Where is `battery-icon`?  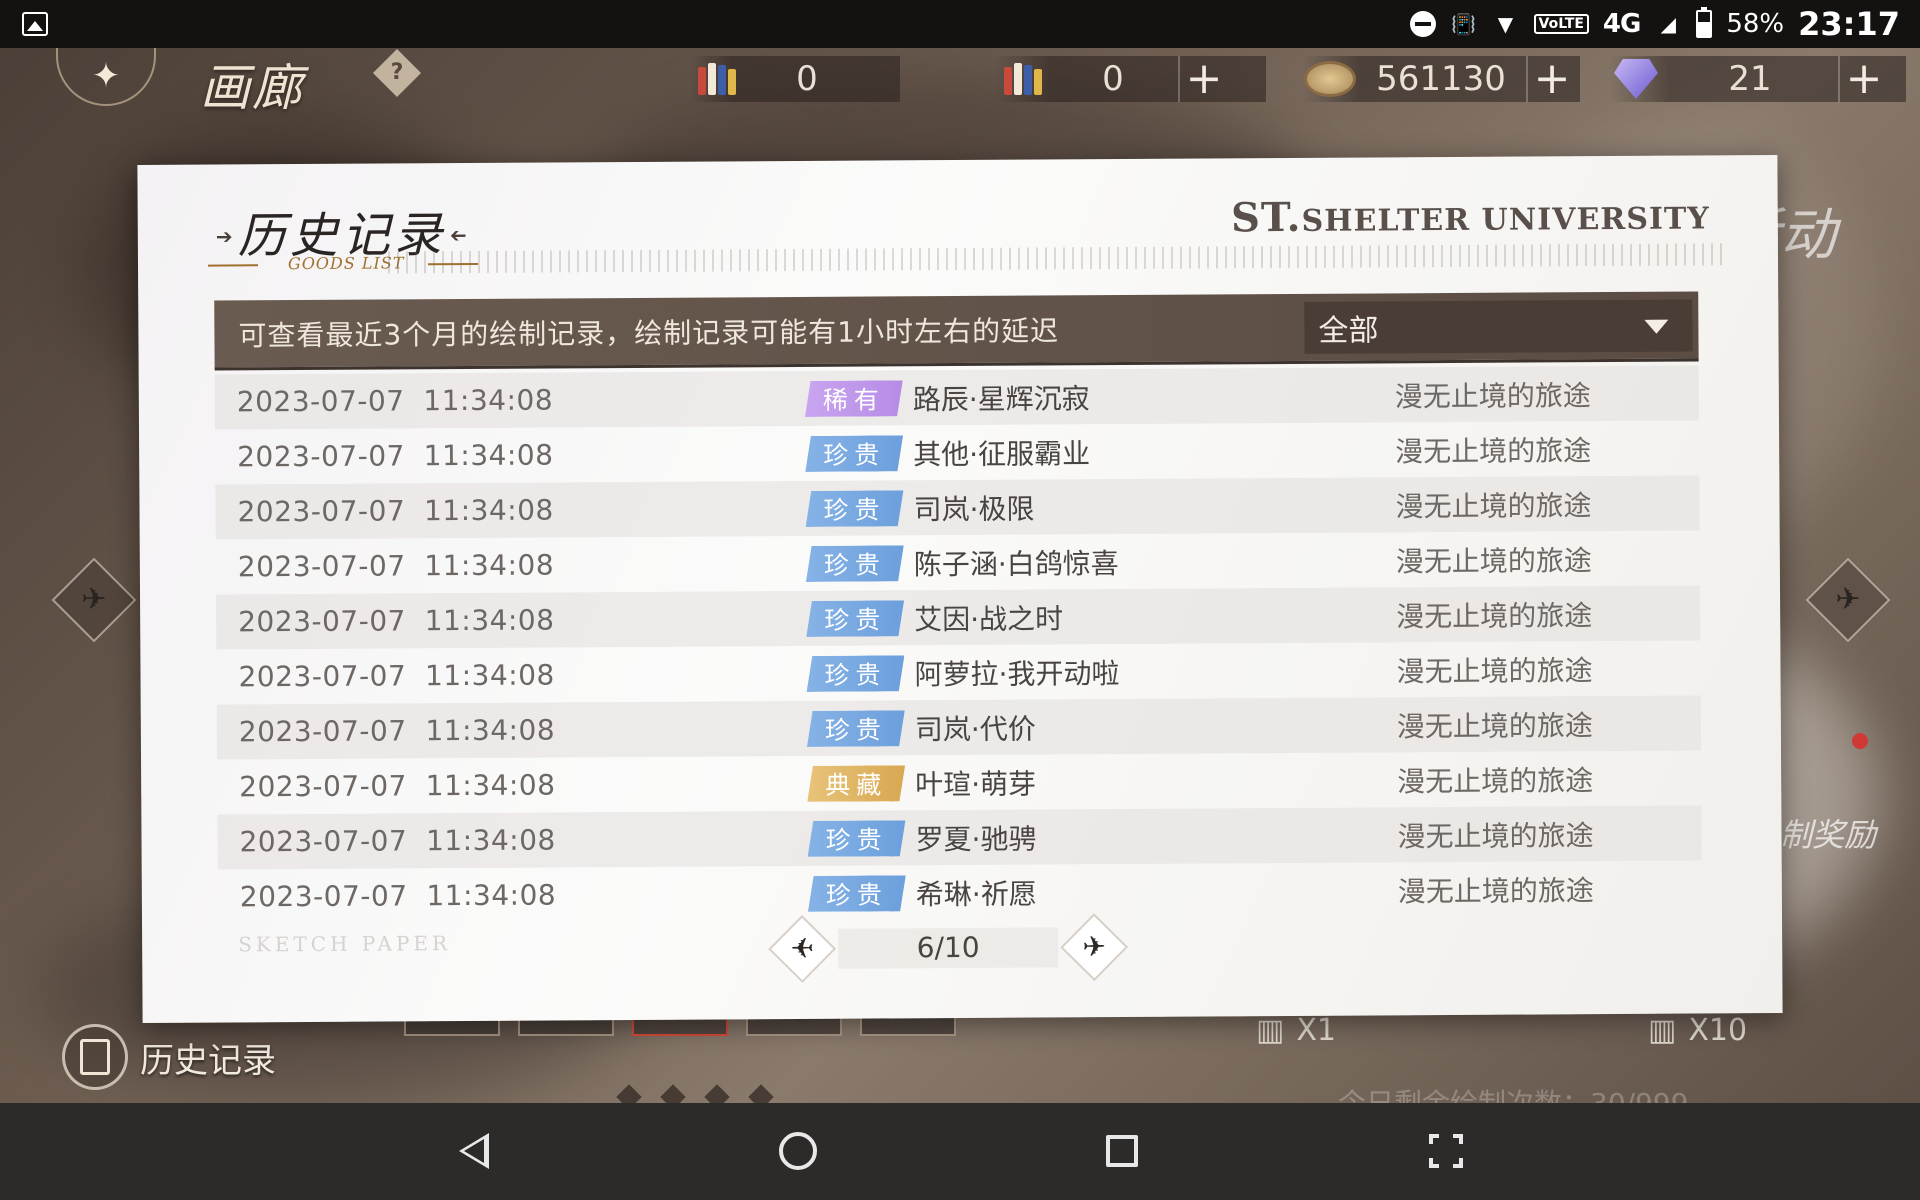 battery-icon is located at coordinates (1704, 22).